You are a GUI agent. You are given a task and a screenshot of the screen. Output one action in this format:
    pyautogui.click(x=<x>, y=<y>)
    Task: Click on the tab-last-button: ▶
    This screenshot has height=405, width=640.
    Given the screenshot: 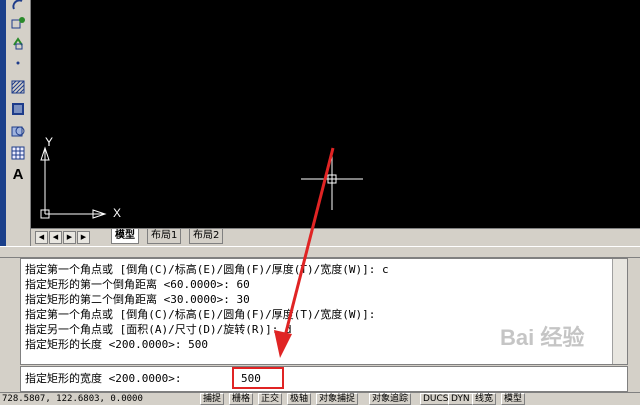 What is the action you would take?
    pyautogui.click(x=83, y=237)
    